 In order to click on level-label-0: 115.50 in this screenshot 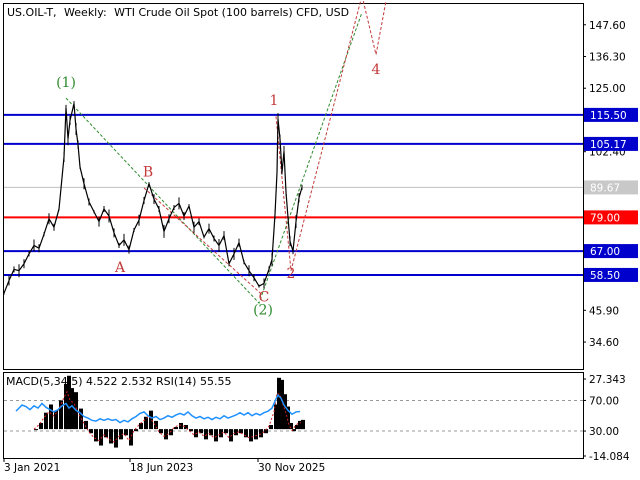, I will do `click(608, 116)`.